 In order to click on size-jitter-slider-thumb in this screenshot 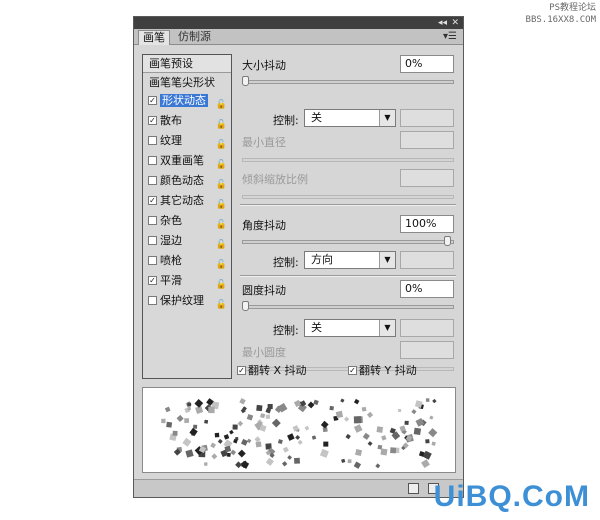, I will do `click(245, 81)`.